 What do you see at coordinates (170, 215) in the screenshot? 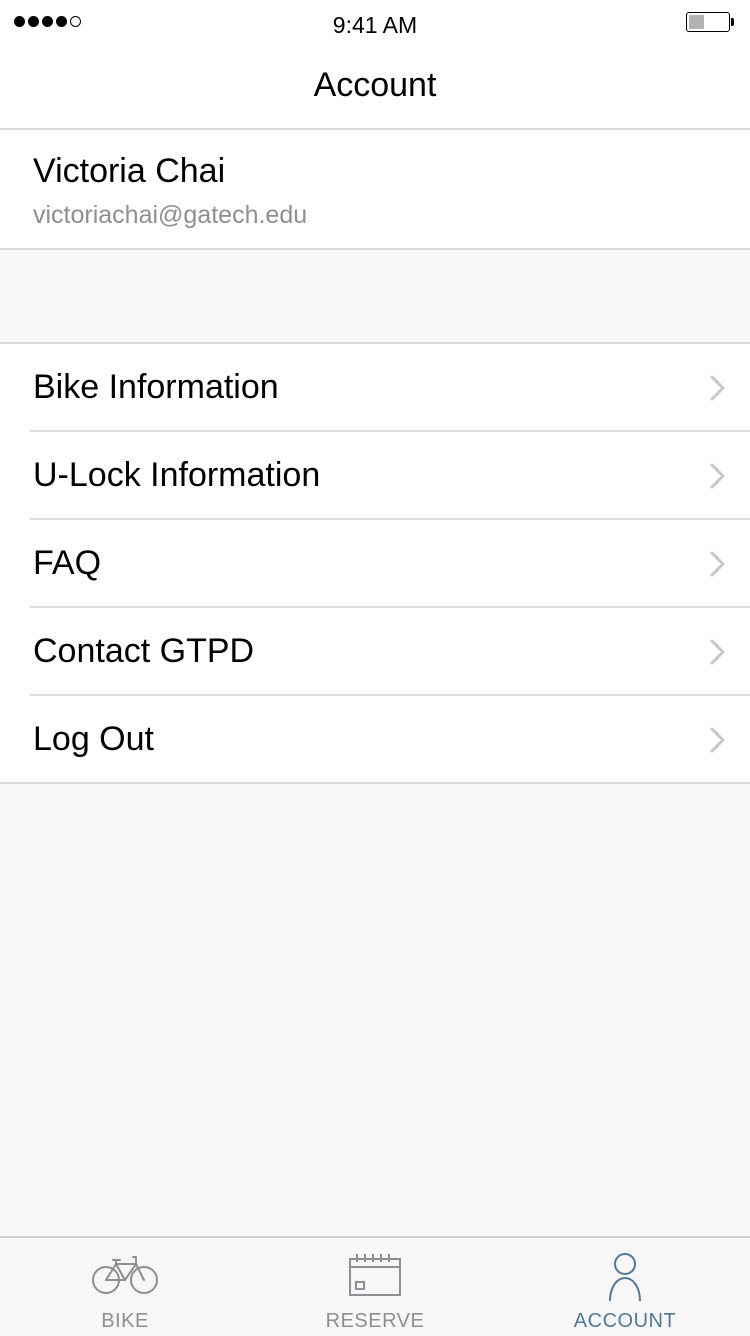
I see `profile-email: victoriachai@gatech.edu` at bounding box center [170, 215].